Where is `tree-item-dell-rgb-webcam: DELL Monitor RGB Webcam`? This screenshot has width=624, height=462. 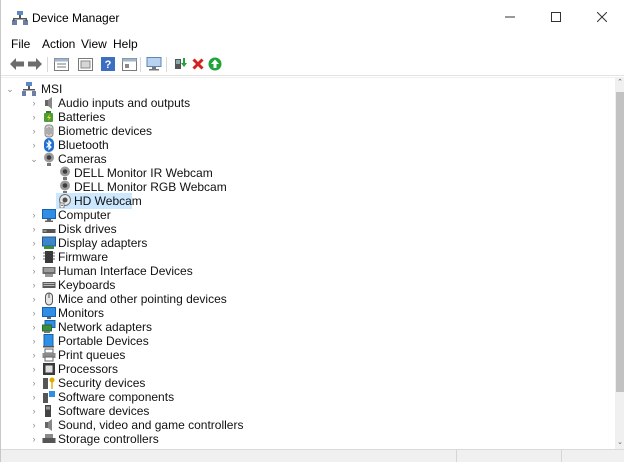 tree-item-dell-rgb-webcam: DELL Monitor RGB Webcam is located at coordinates (308, 187).